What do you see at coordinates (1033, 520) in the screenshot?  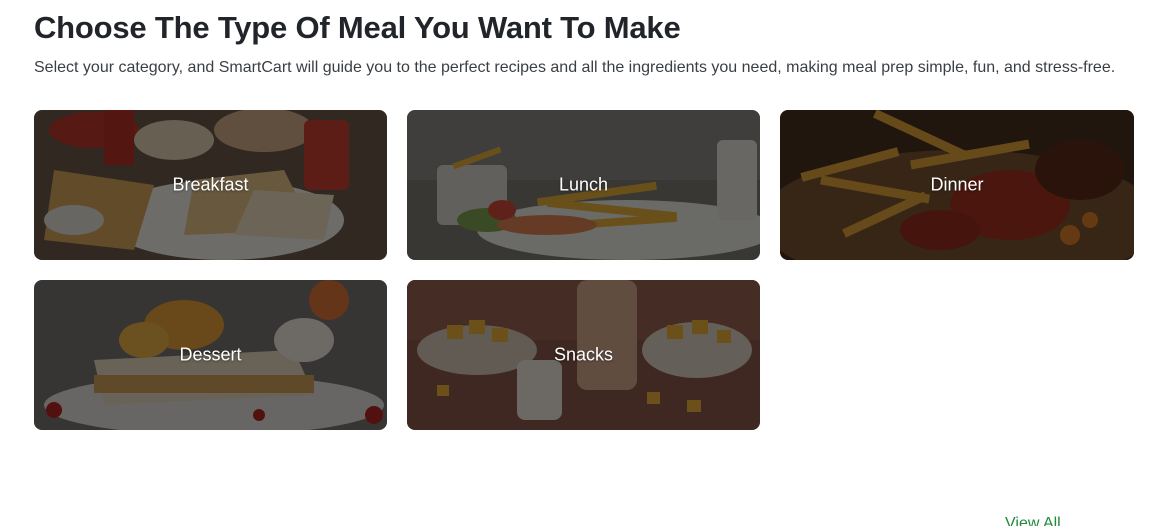 I see `view-all-link: View All` at bounding box center [1033, 520].